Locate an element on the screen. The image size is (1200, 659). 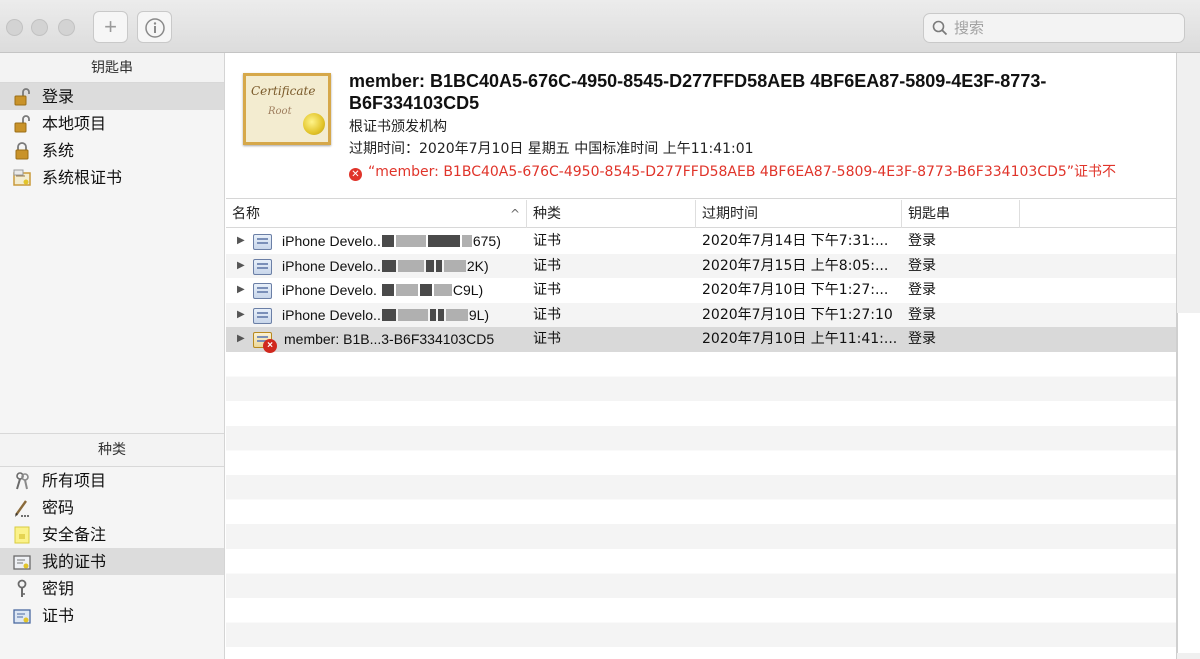
category-header: 种类 is located at coordinates (112, 450).